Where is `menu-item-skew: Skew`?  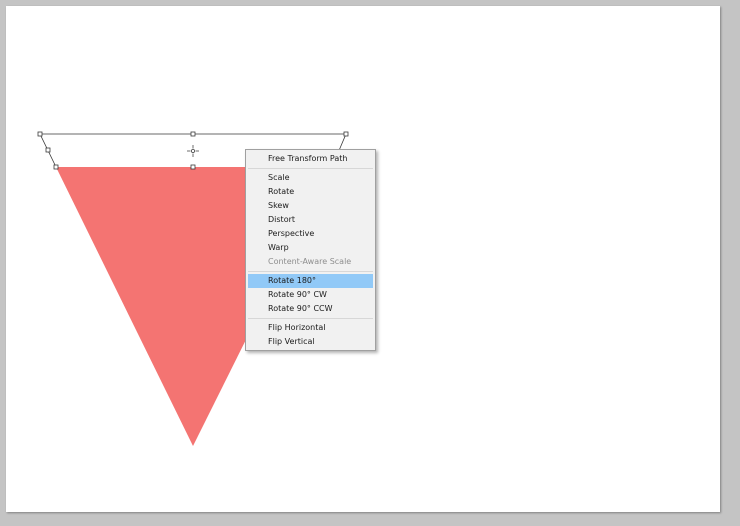 menu-item-skew: Skew is located at coordinates (310, 206).